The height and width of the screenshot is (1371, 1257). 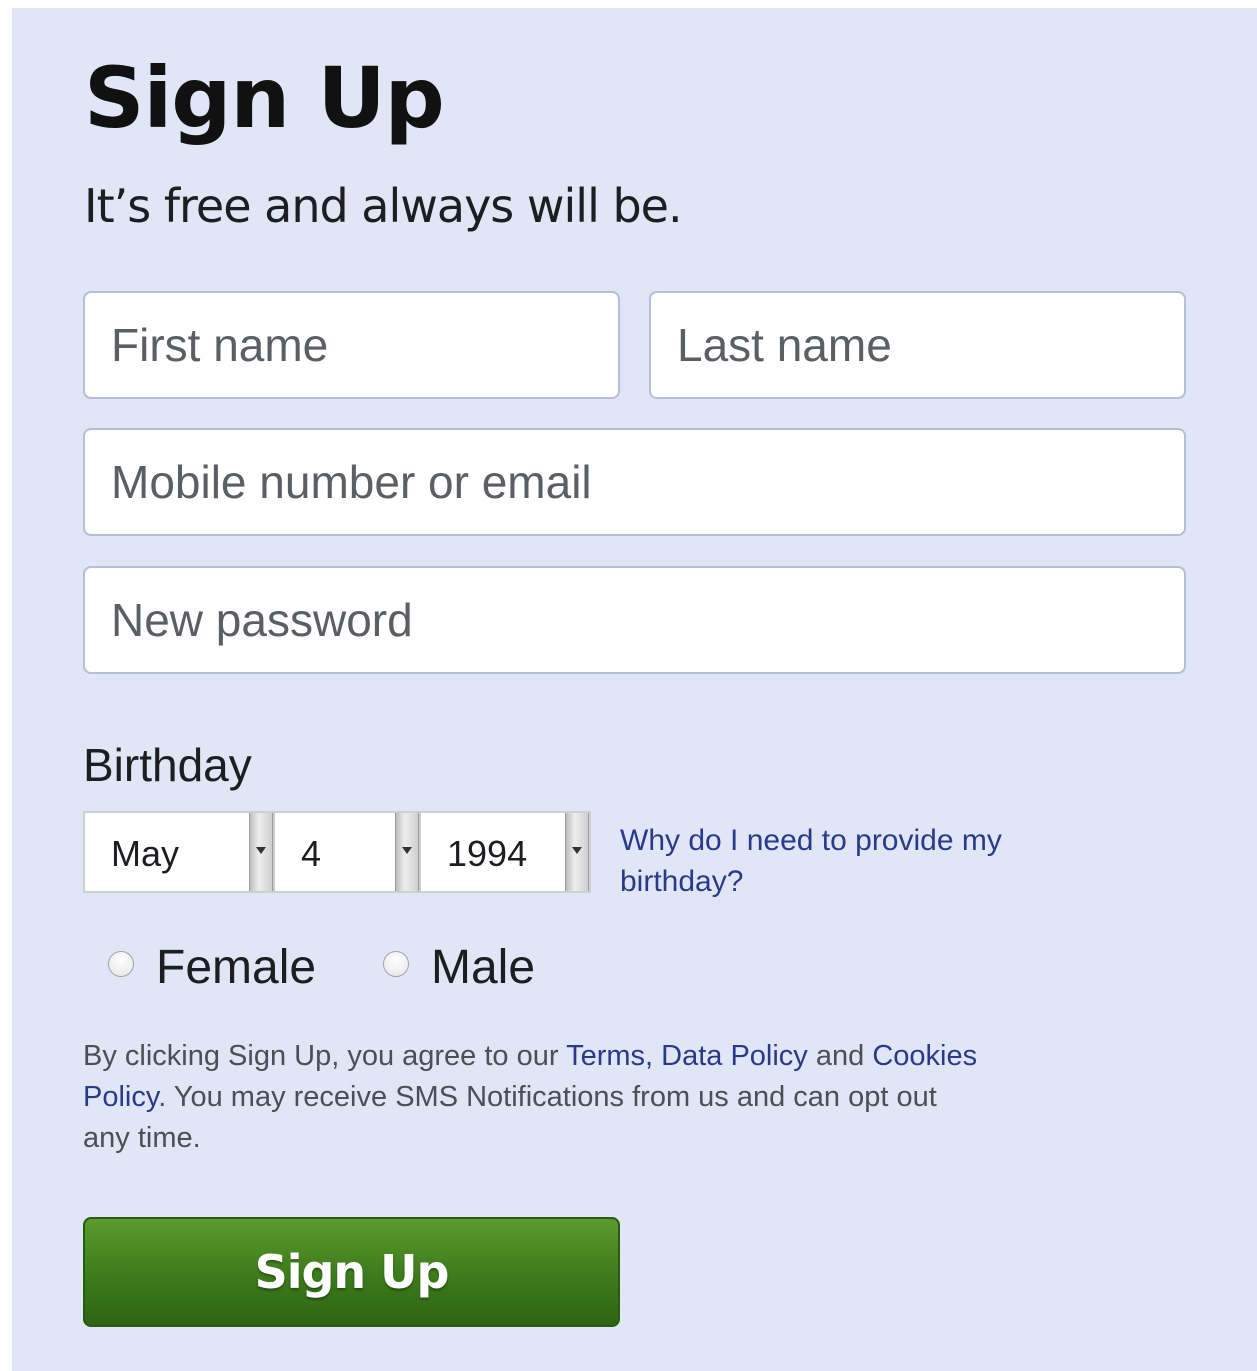 What do you see at coordinates (351, 345) in the screenshot?
I see `first-name-input` at bounding box center [351, 345].